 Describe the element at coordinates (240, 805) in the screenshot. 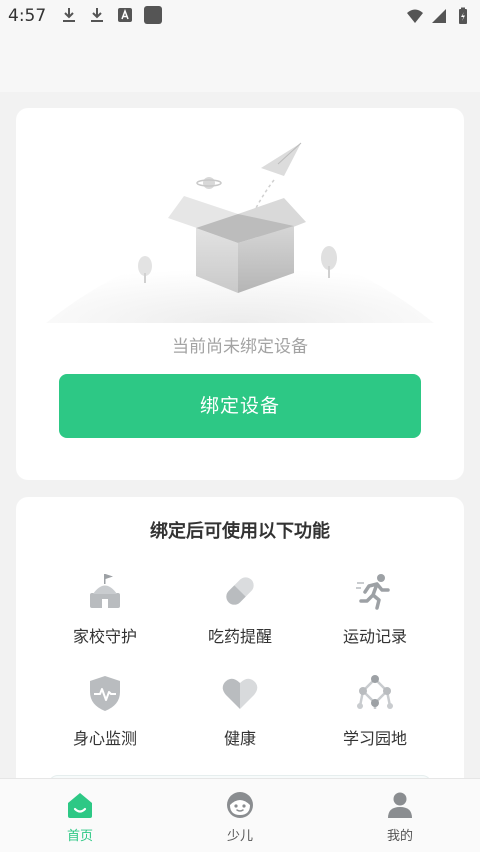

I see `child-face-icon` at that location.